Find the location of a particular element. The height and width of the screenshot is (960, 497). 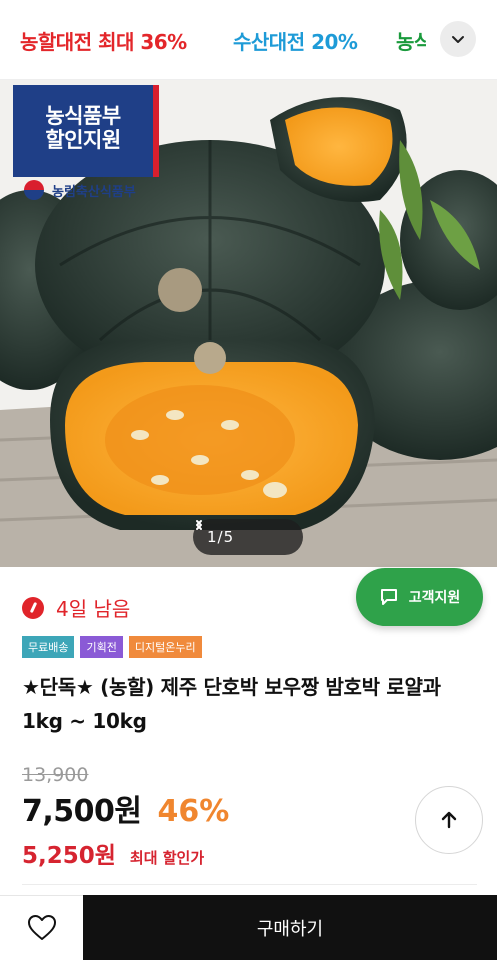

max-discount-row: 5,250원 최대 할인가 is located at coordinates (113, 853).